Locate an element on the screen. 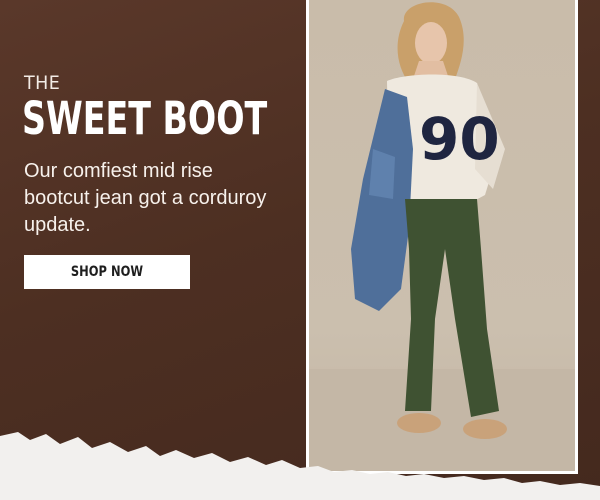 The width and height of the screenshot is (600, 500). headline: SWEET BOOT is located at coordinates (145, 118).